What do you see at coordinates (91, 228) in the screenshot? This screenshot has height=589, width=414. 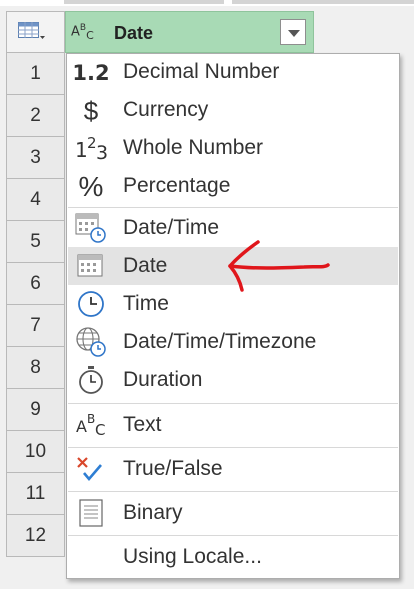 I see `date-time-icon` at bounding box center [91, 228].